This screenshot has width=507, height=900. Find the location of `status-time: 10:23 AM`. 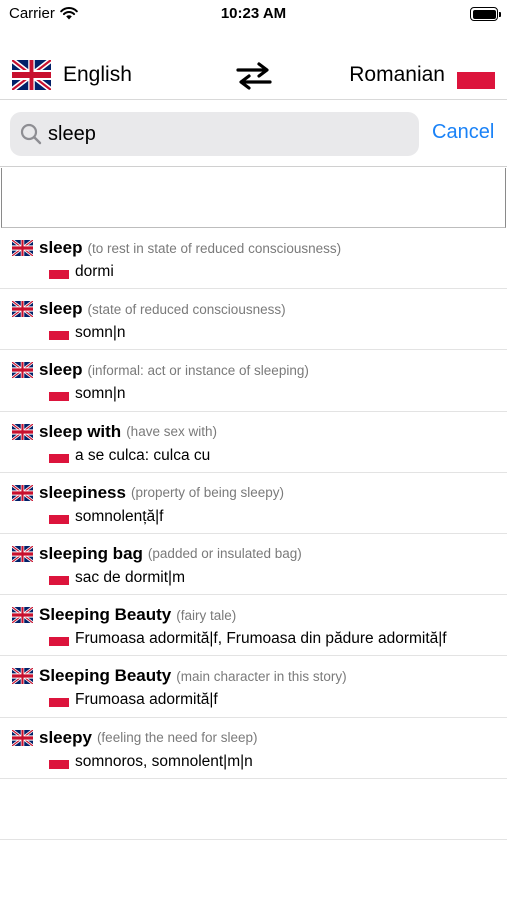

status-time: 10:23 AM is located at coordinates (253, 13).